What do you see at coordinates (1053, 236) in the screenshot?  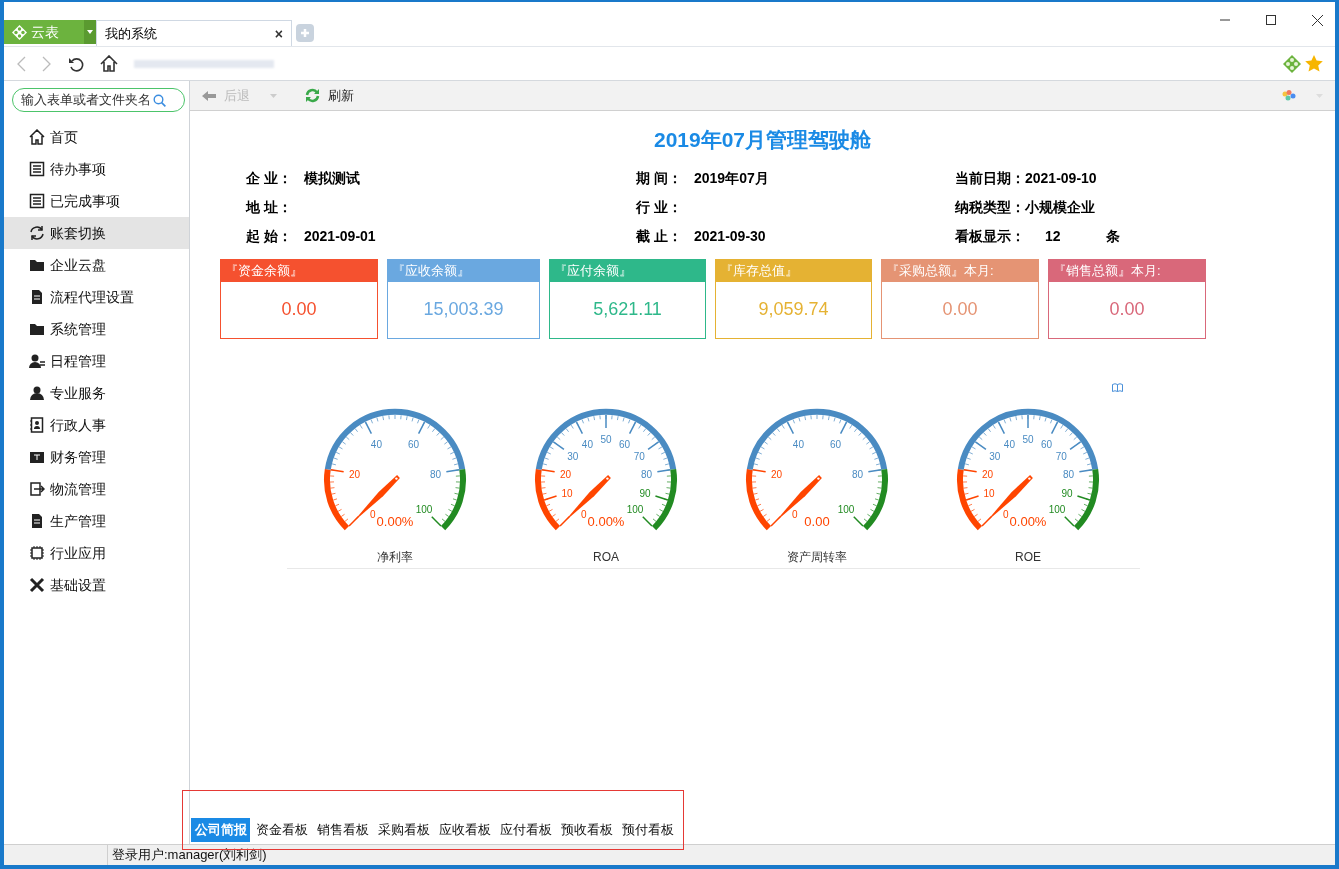 I see `field-value: 12` at bounding box center [1053, 236].